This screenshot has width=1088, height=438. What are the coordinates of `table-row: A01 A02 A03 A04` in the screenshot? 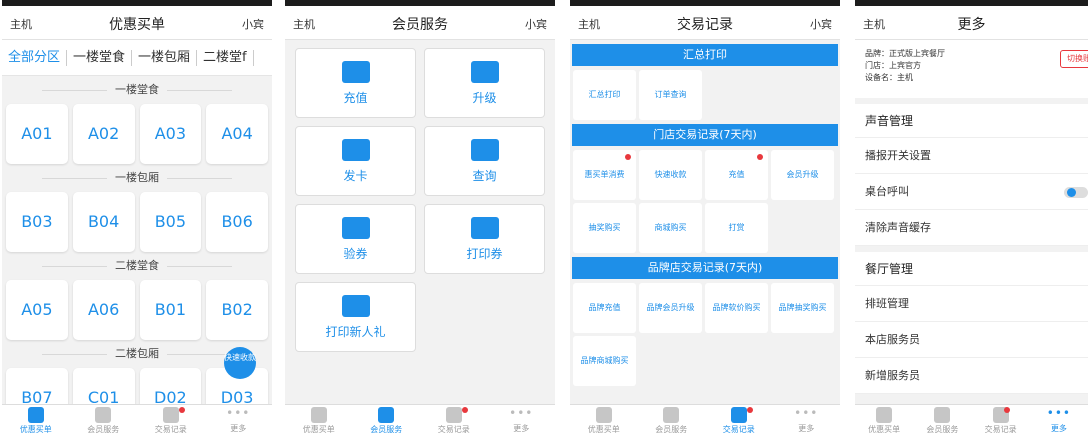 It's located at (137, 134).